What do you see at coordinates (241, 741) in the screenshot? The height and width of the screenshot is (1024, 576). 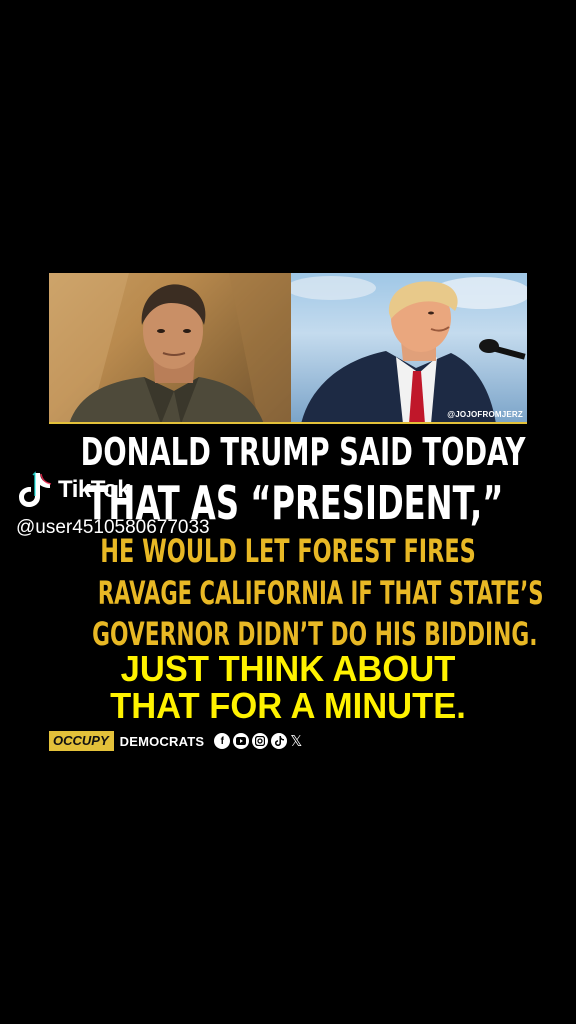 I see `youtube-icon` at bounding box center [241, 741].